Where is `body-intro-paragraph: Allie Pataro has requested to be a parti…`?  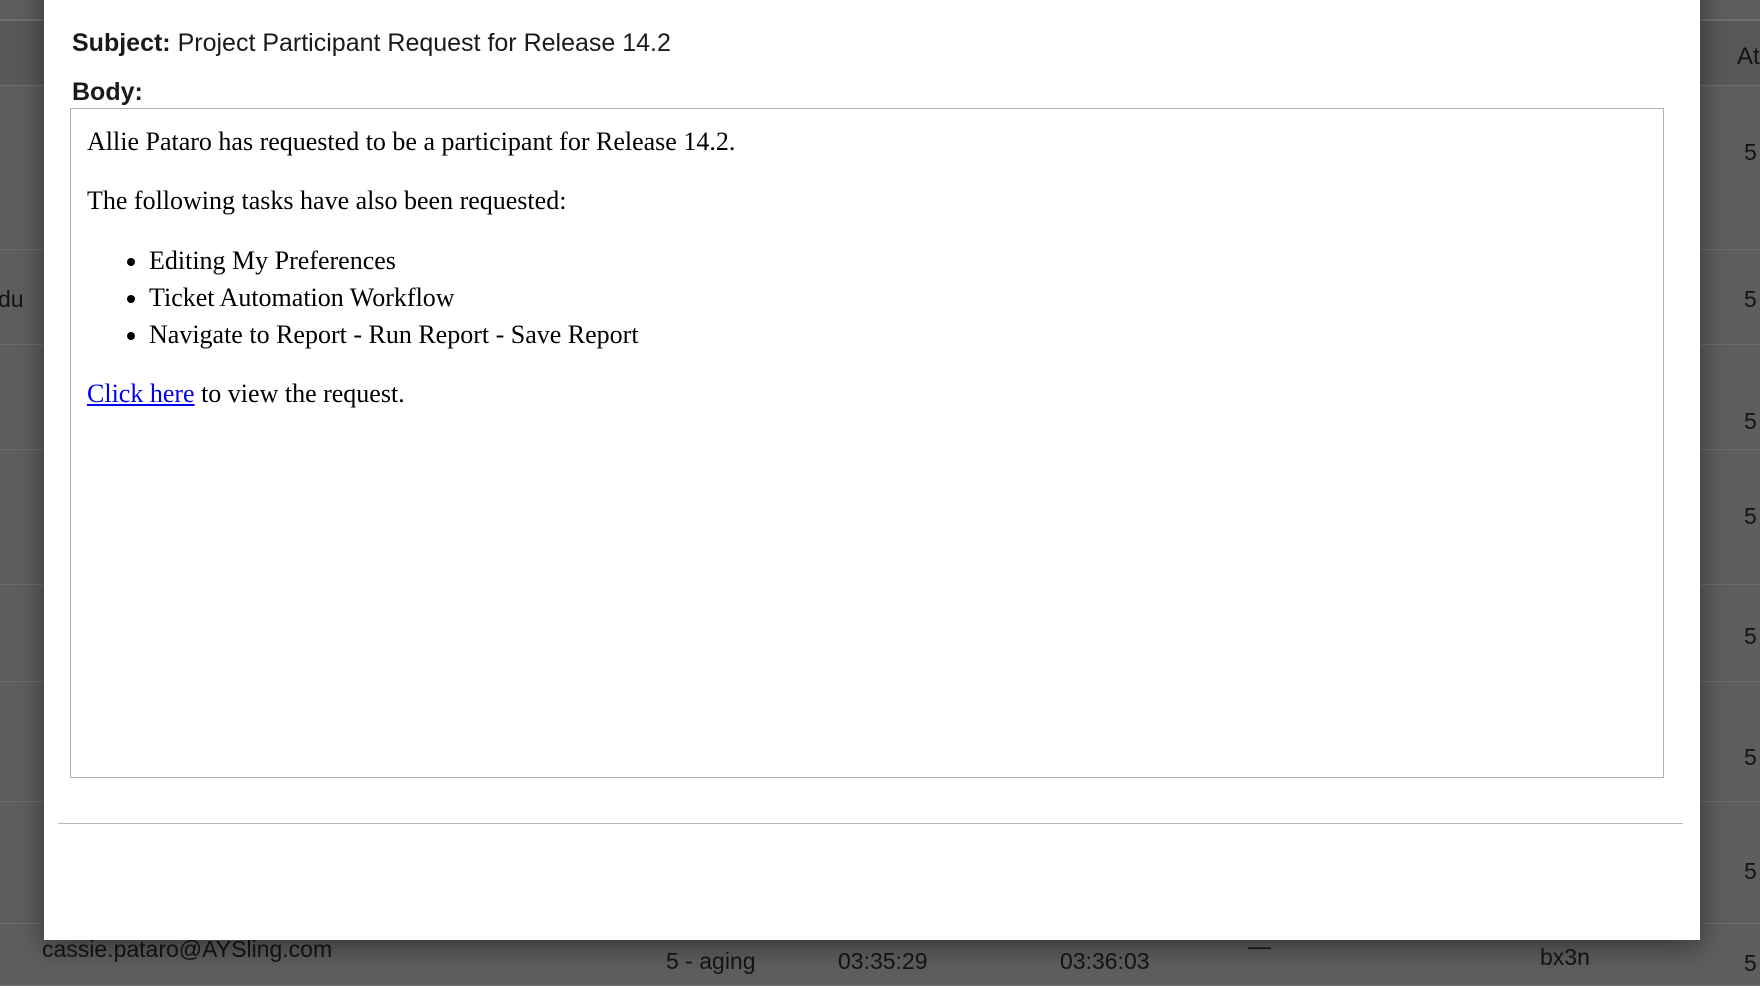 body-intro-paragraph: Allie Pataro has requested to be a parti… is located at coordinates (411, 141).